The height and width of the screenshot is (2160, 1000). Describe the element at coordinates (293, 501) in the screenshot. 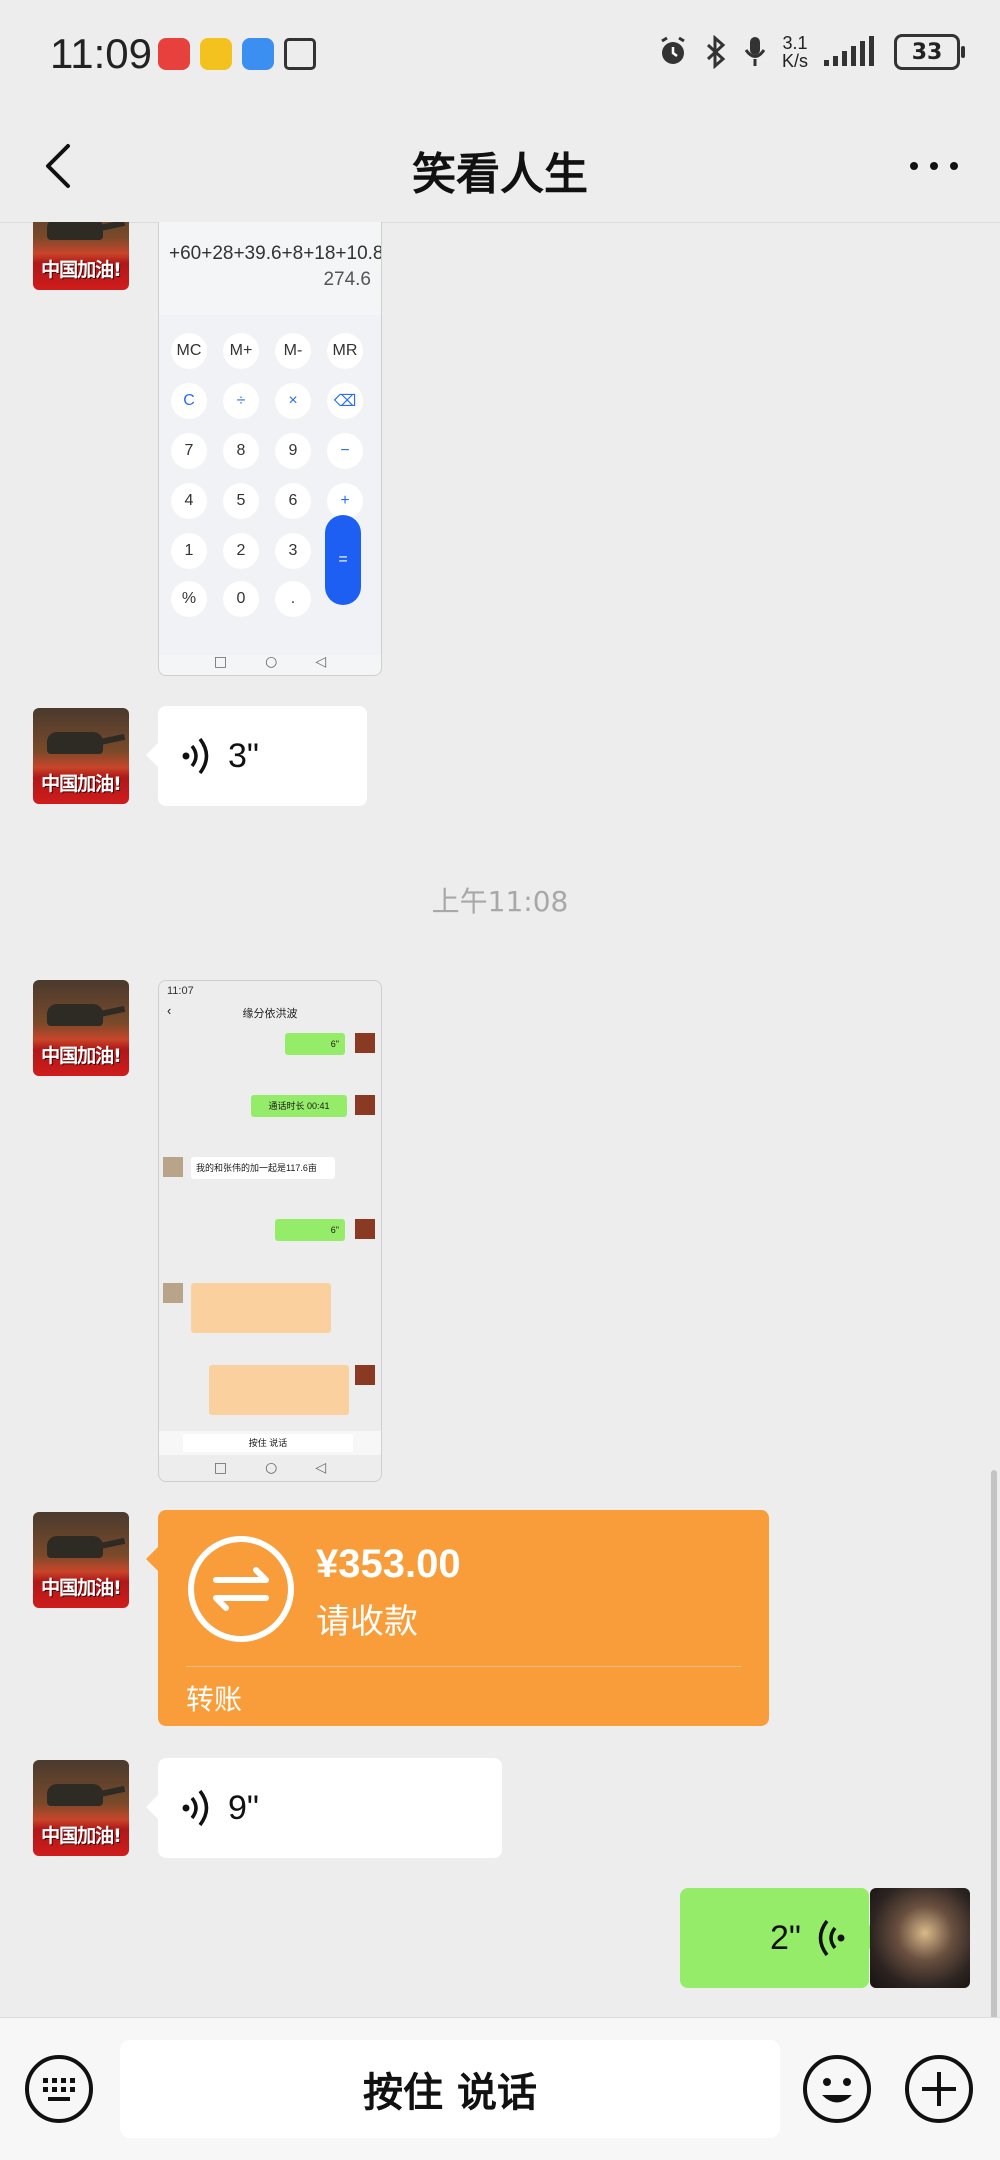

I see `calc-key: 6` at that location.